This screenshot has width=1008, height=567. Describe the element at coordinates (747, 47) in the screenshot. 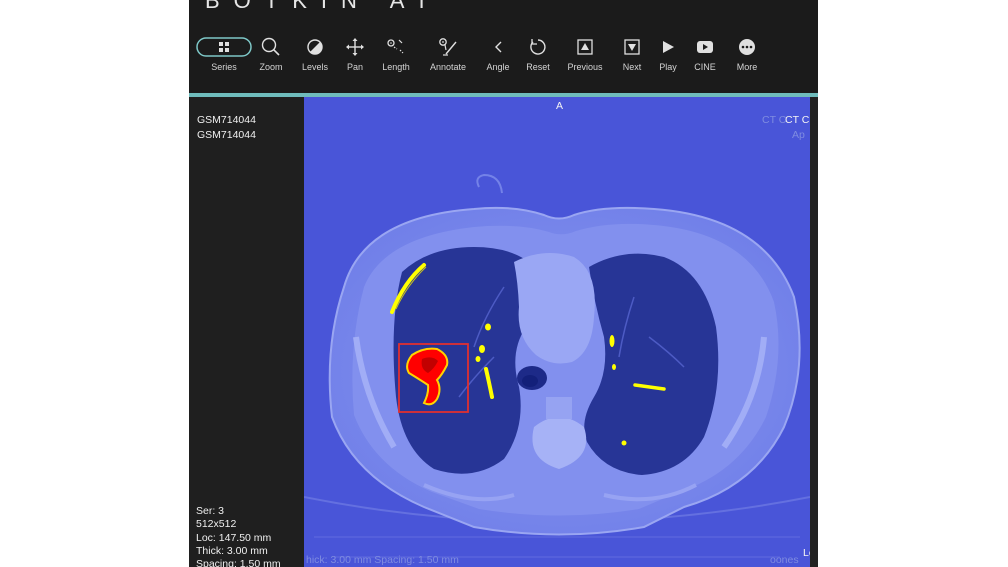

I see `more-dots-icon` at that location.